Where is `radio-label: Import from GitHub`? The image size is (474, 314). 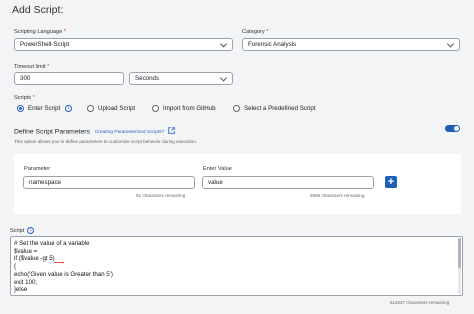 radio-label: Import from GitHub is located at coordinates (189, 108).